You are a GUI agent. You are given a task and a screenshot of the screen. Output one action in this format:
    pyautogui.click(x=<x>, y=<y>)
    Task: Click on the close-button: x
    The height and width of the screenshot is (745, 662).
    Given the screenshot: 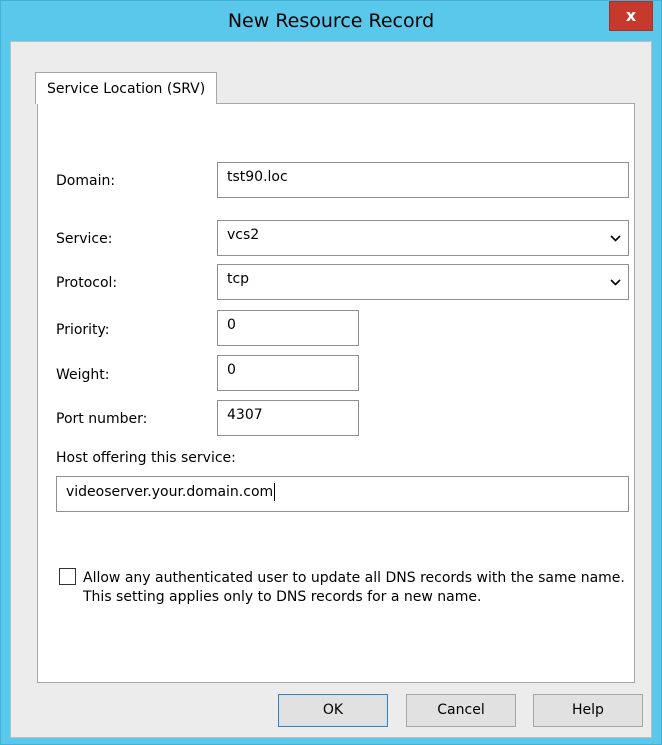 What is the action you would take?
    pyautogui.click(x=631, y=16)
    